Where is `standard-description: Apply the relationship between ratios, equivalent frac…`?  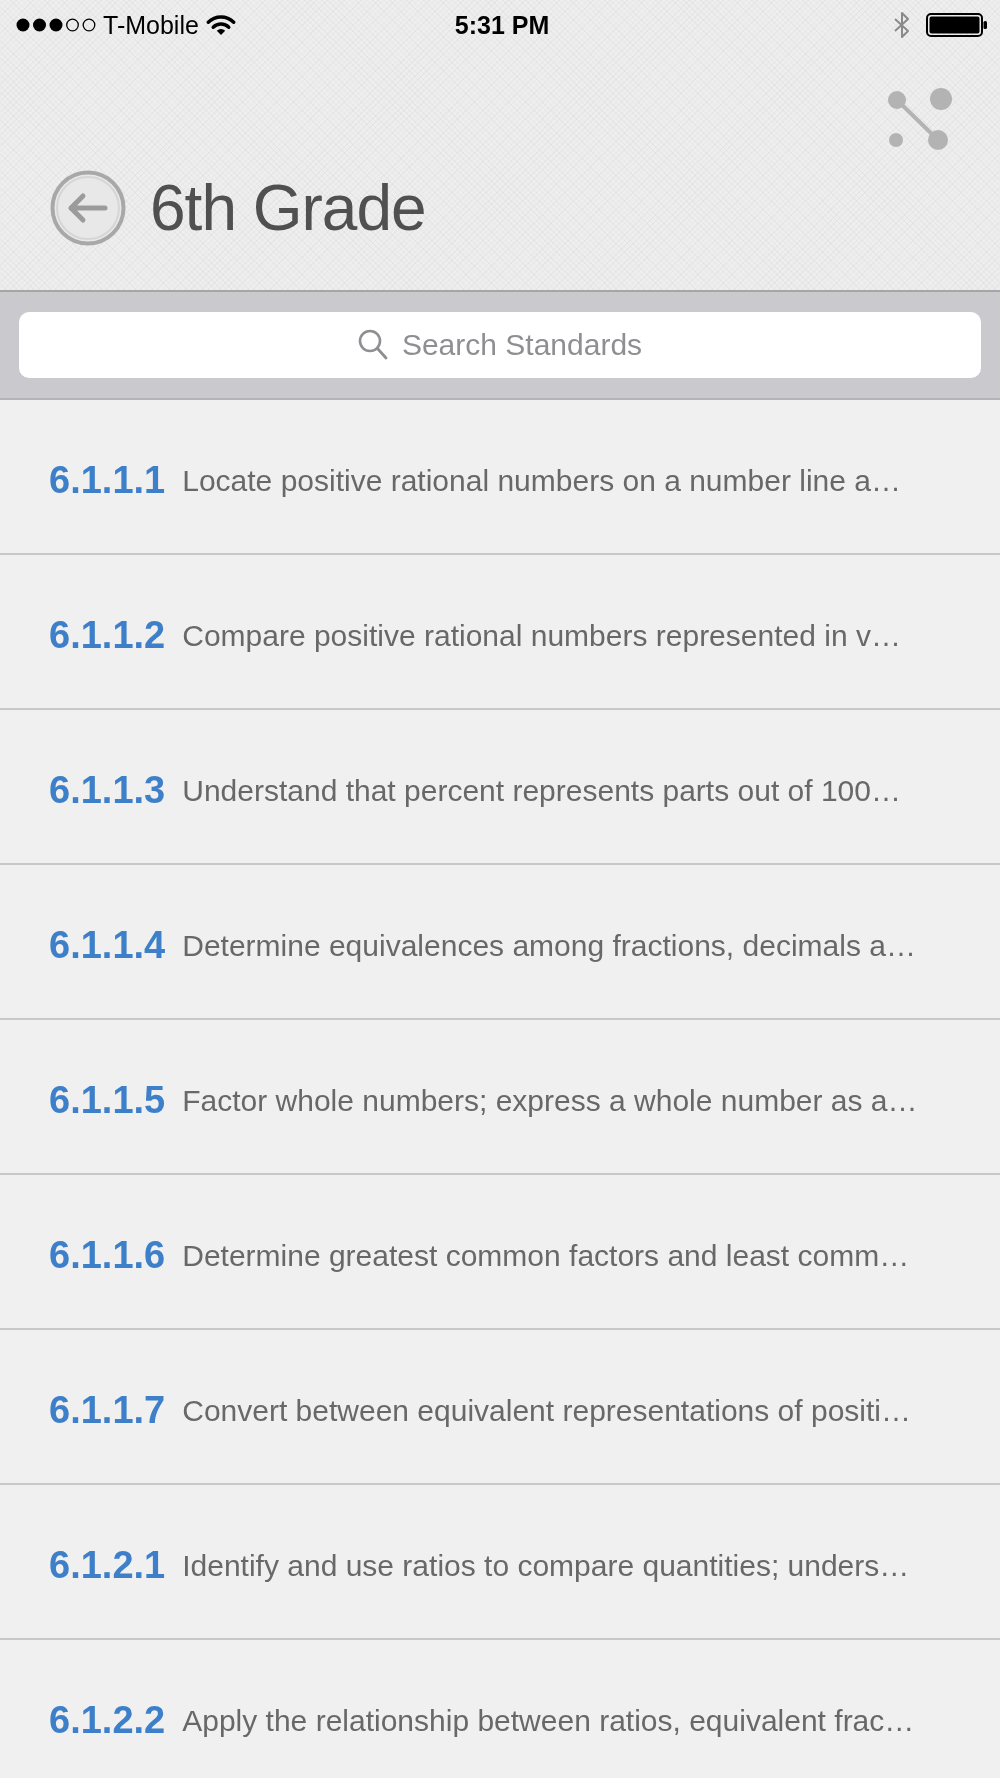 standard-description: Apply the relationship between ratios, equivalent frac… is located at coordinates (548, 1720).